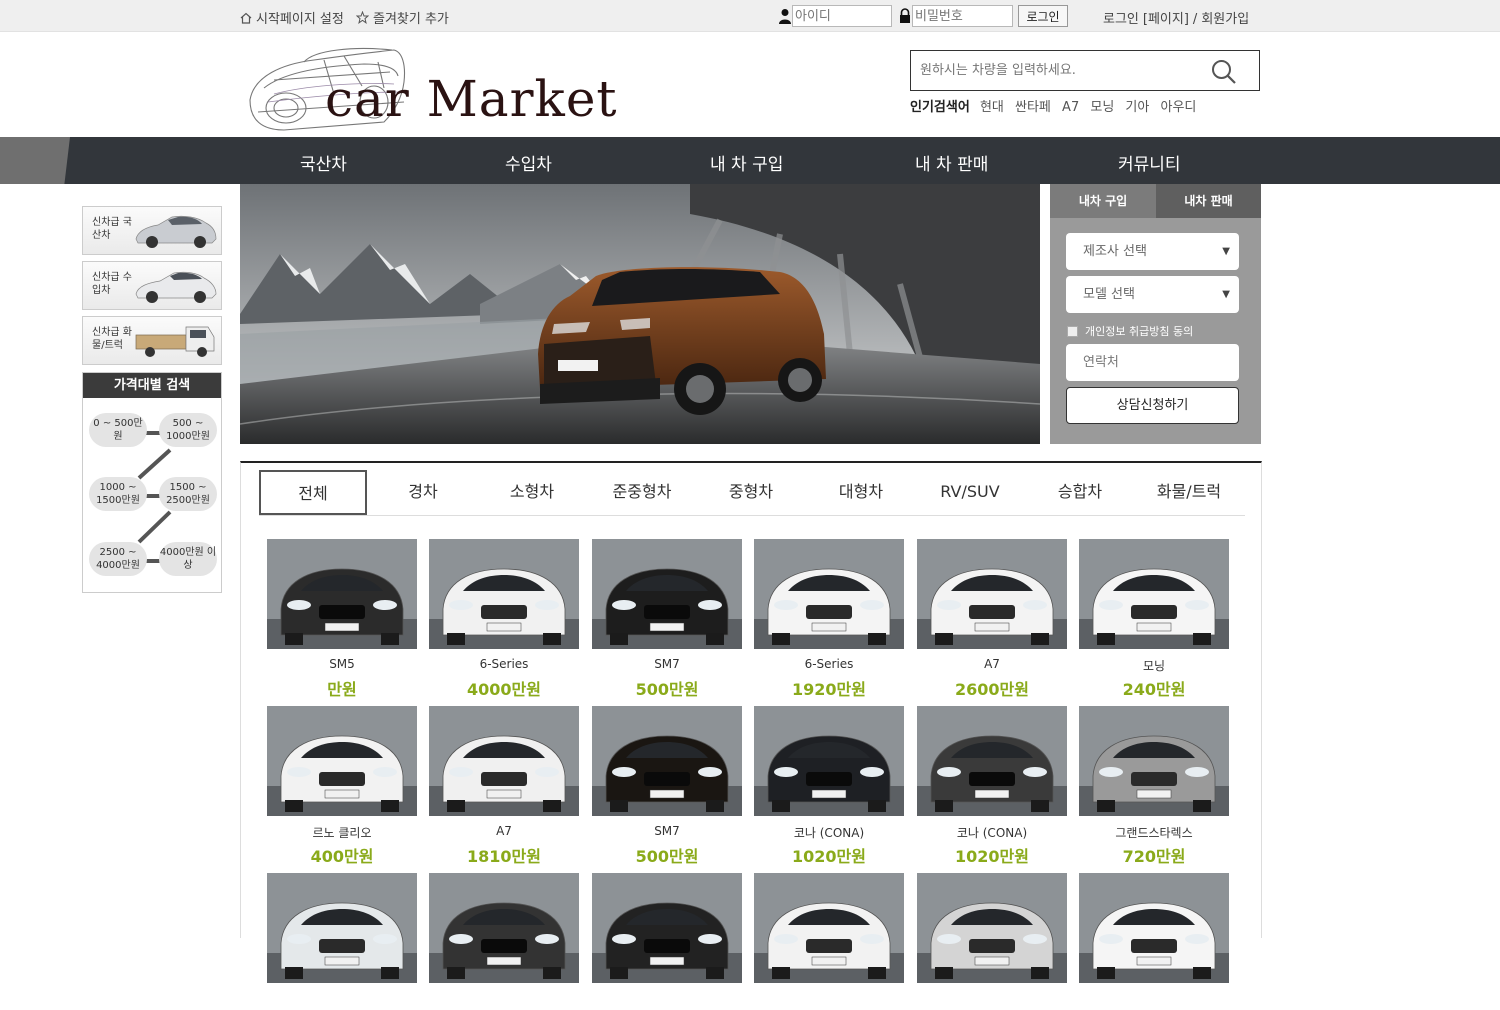 Image resolution: width=1500 pixels, height=1010 pixels. Describe the element at coordinates (1225, 19) in the screenshot. I see `signup-link: 회원가입` at that location.